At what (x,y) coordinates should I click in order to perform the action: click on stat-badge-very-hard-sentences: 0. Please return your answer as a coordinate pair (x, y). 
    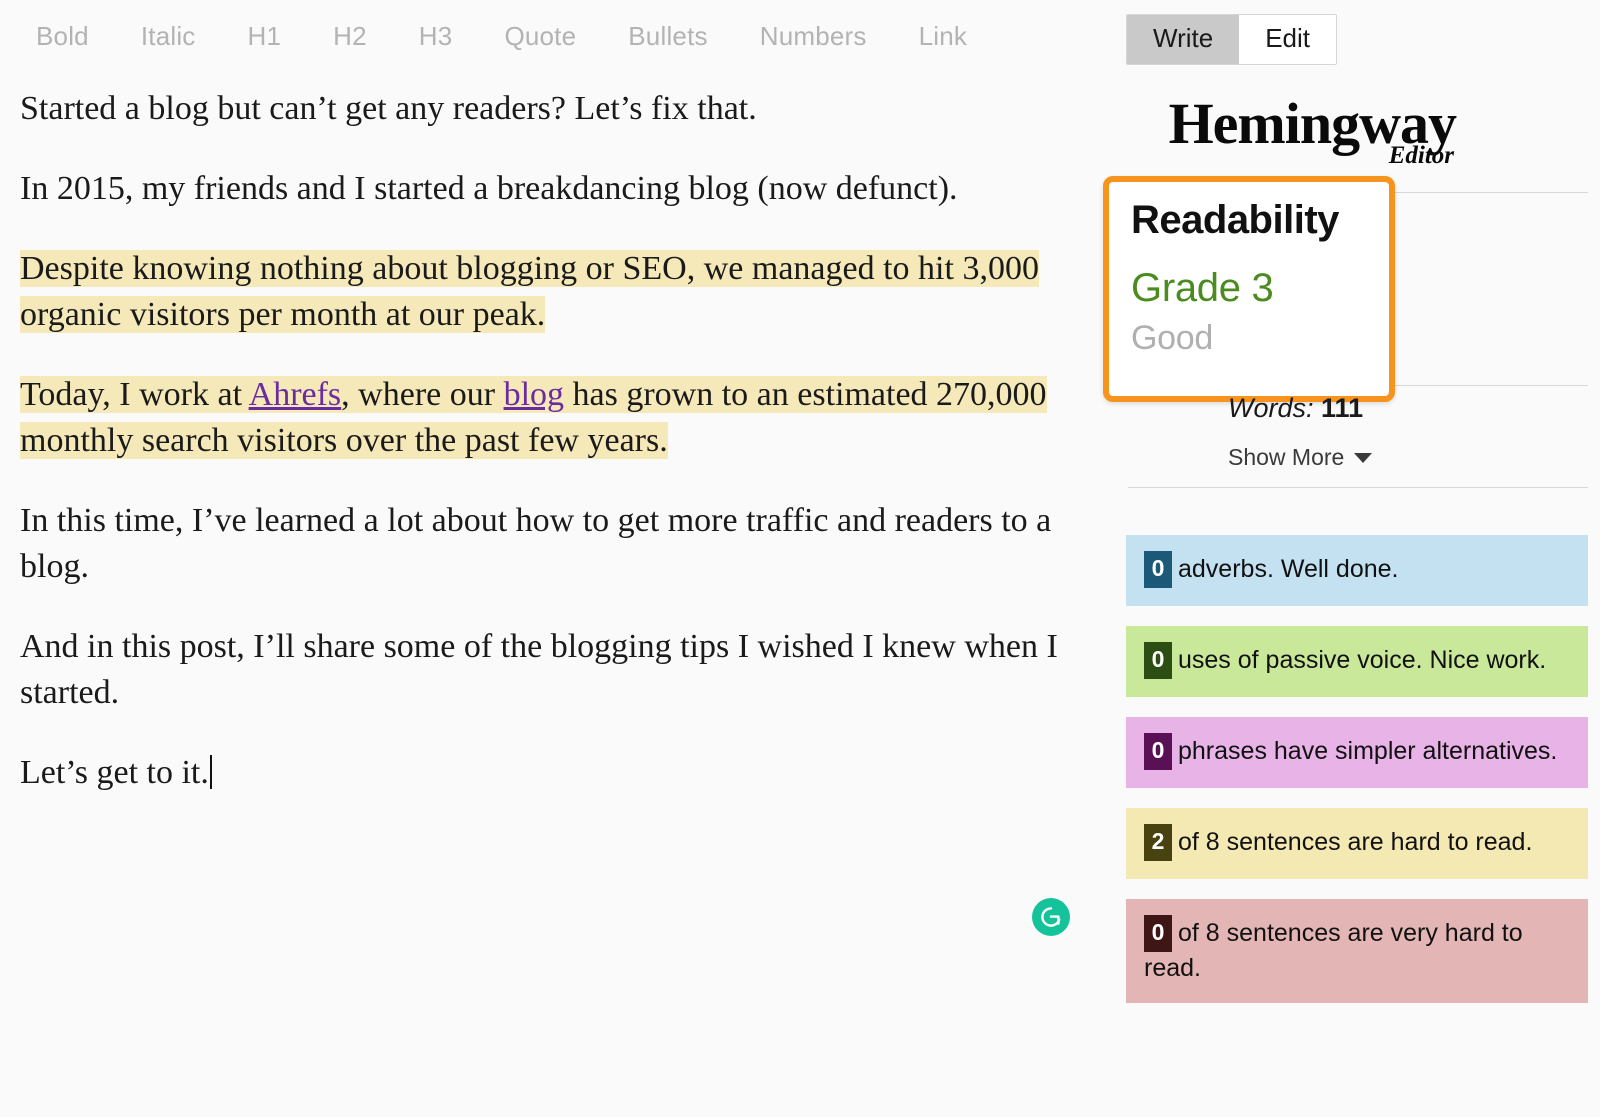
    Looking at the image, I should click on (1158, 933).